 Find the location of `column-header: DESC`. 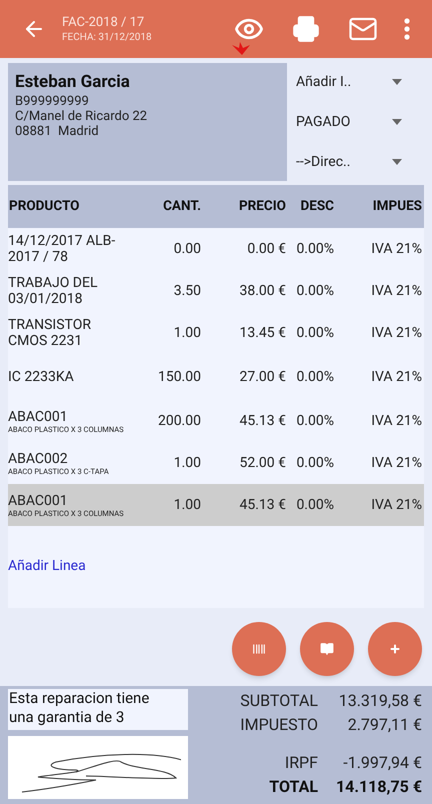

column-header: DESC is located at coordinates (316, 206).